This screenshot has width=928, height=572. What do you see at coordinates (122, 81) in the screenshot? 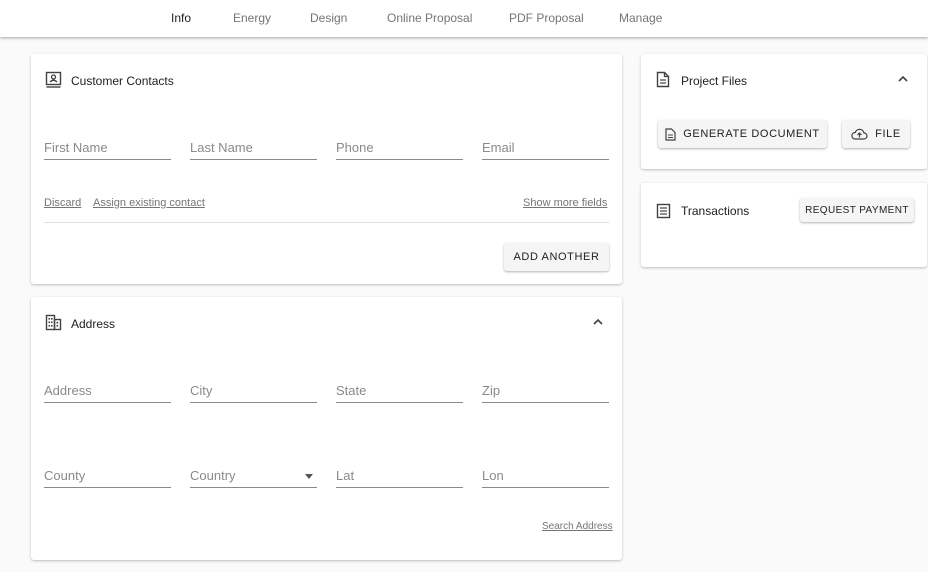
I see `card-title-customer-contacts: Customer Contacts` at bounding box center [122, 81].